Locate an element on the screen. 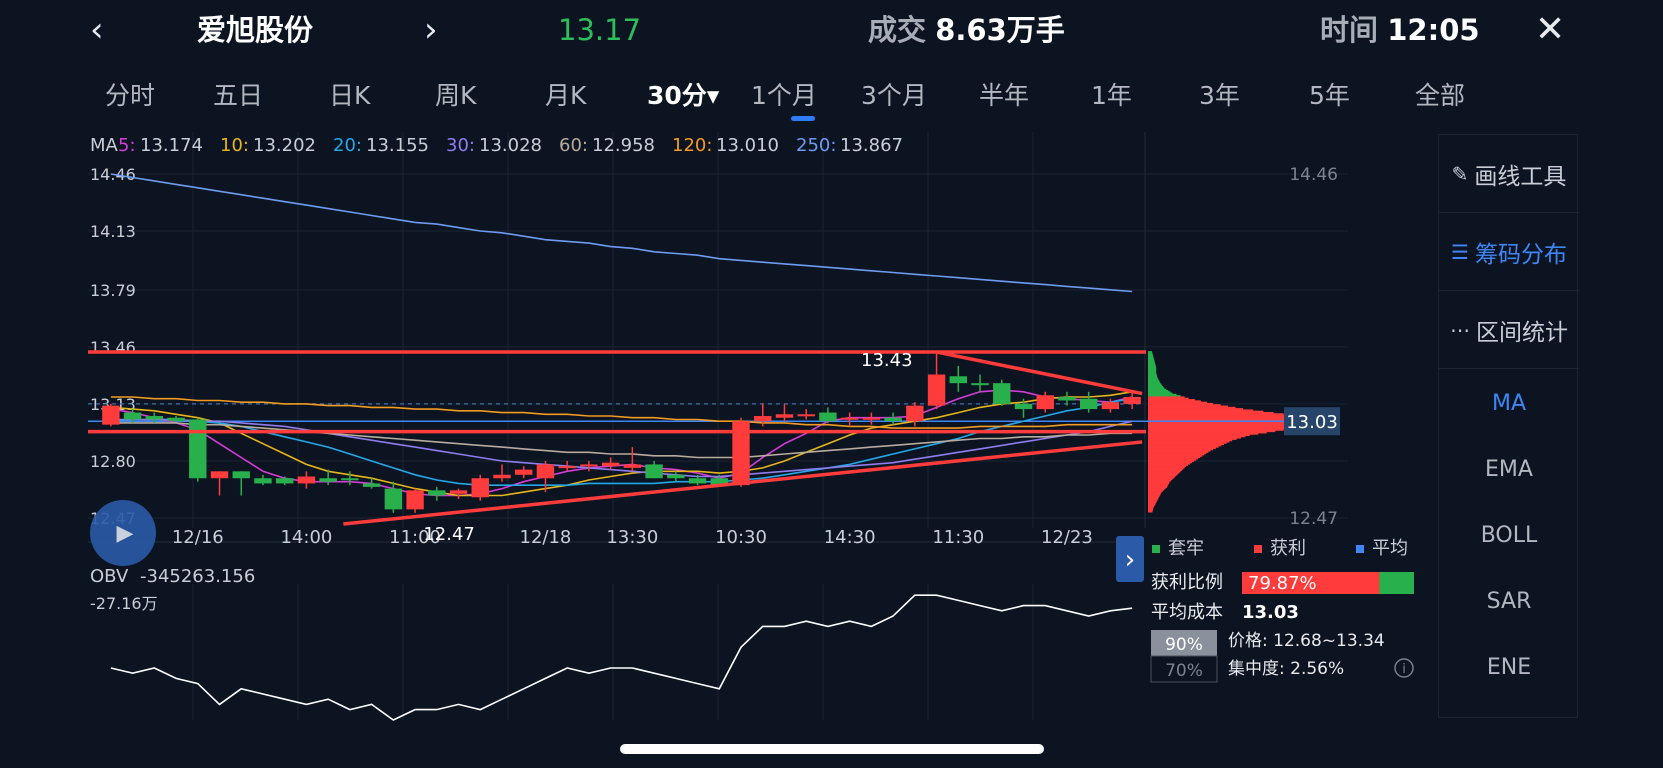  home-indicator is located at coordinates (832, 749).